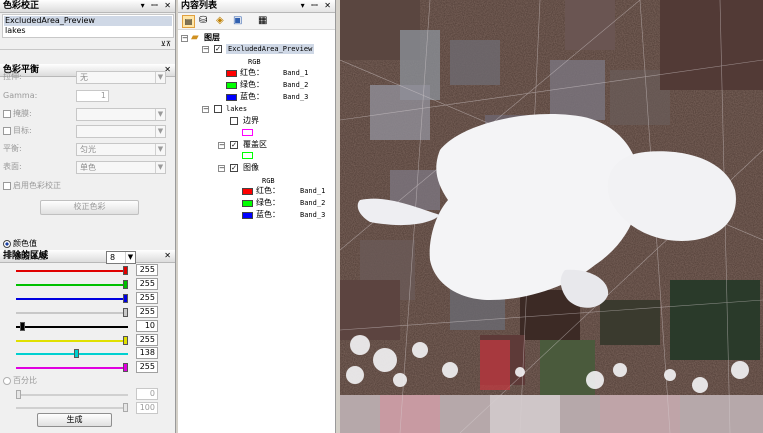 The image size is (763, 433). I want to click on toc-title: 内容列表, so click(199, 6).